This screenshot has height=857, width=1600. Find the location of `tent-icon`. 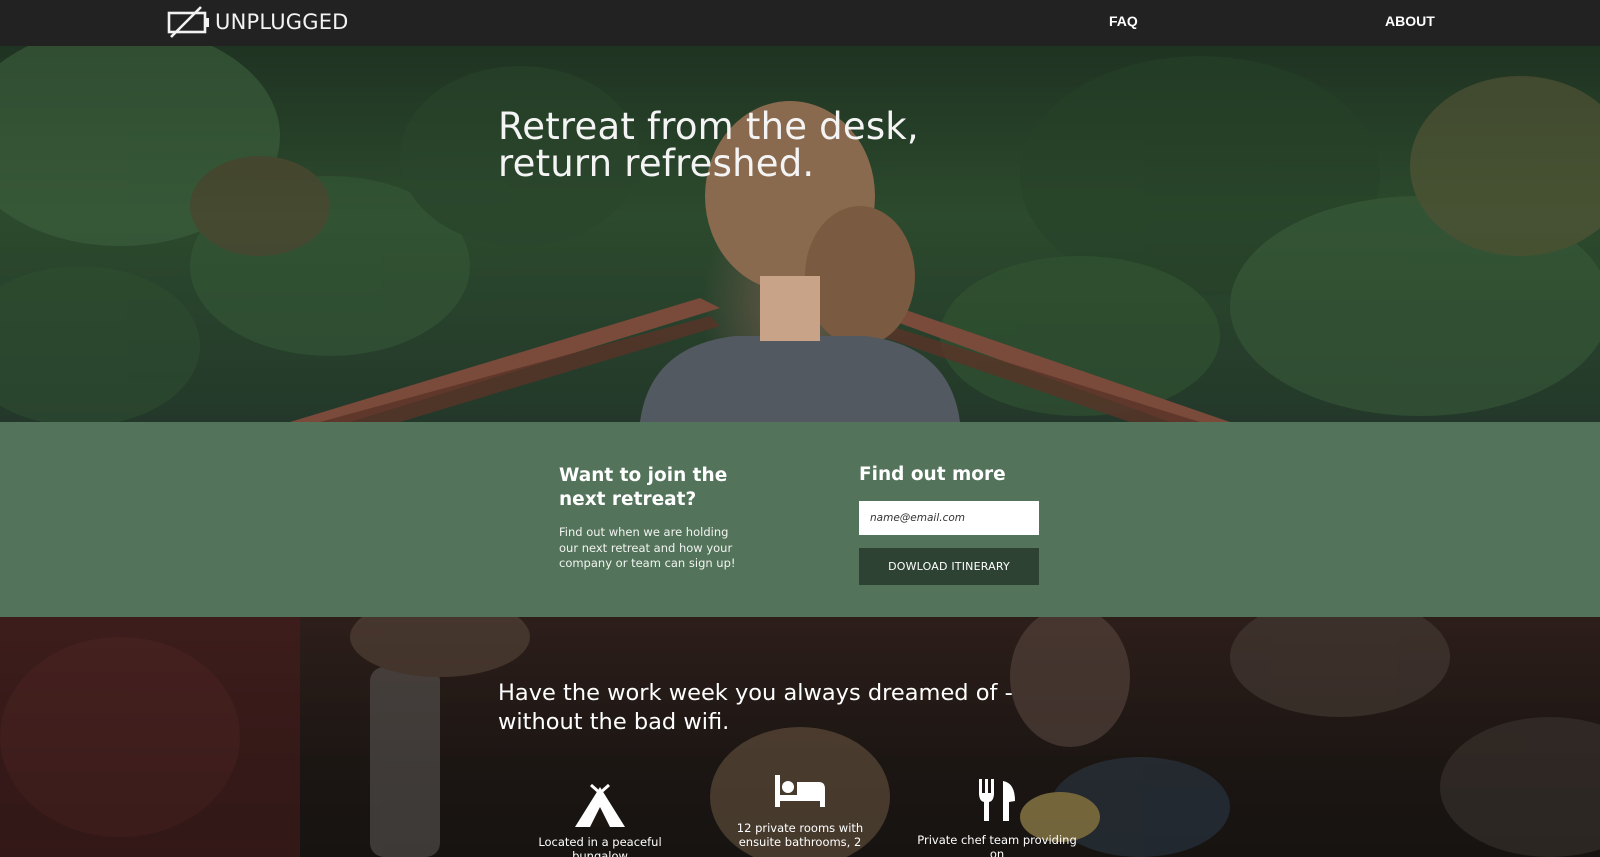

tent-icon is located at coordinates (600, 805).